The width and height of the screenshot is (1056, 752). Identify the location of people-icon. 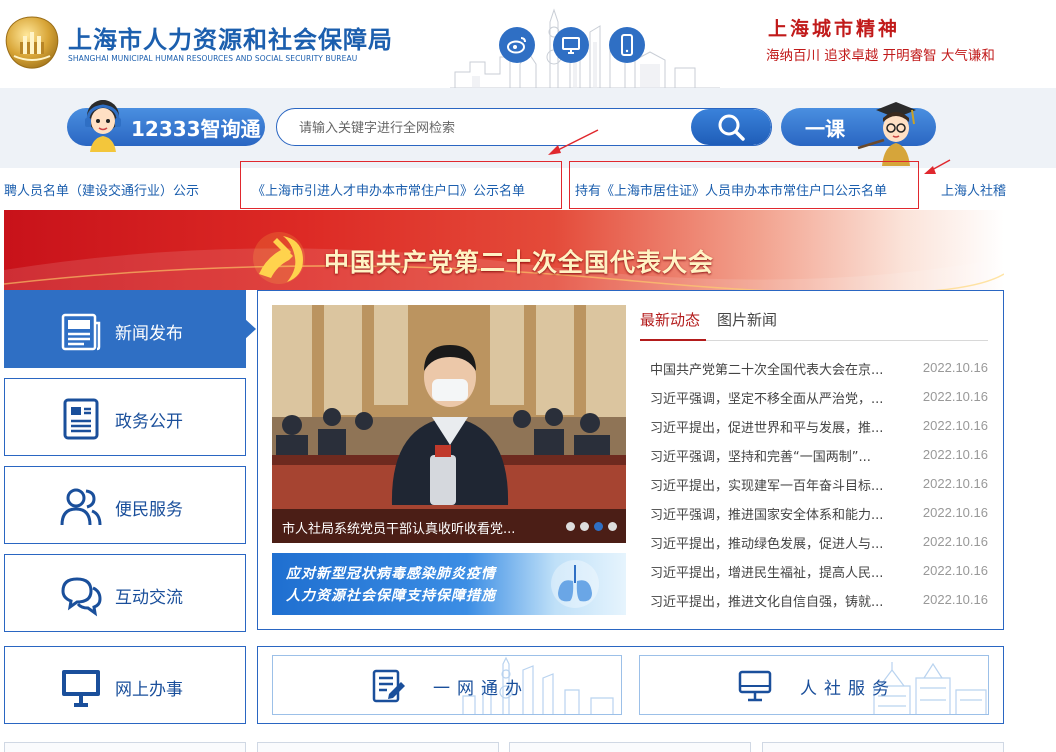
(81, 507).